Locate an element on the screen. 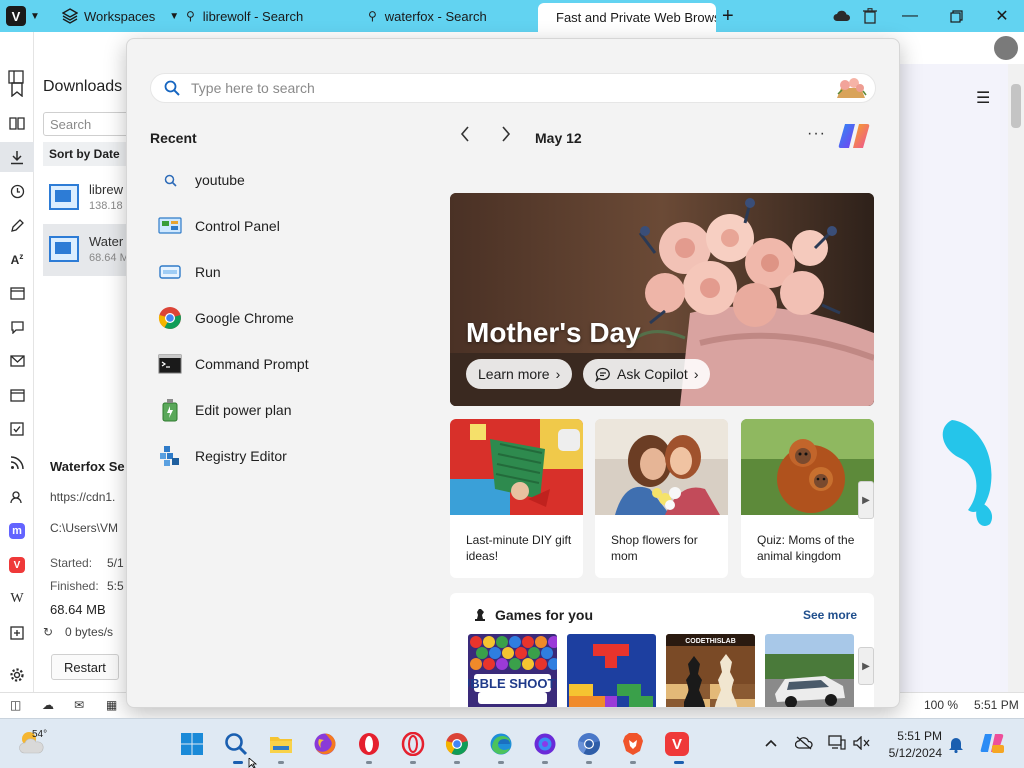  recent-item-command-prompt: Command Prompt is located at coordinates (287, 364).